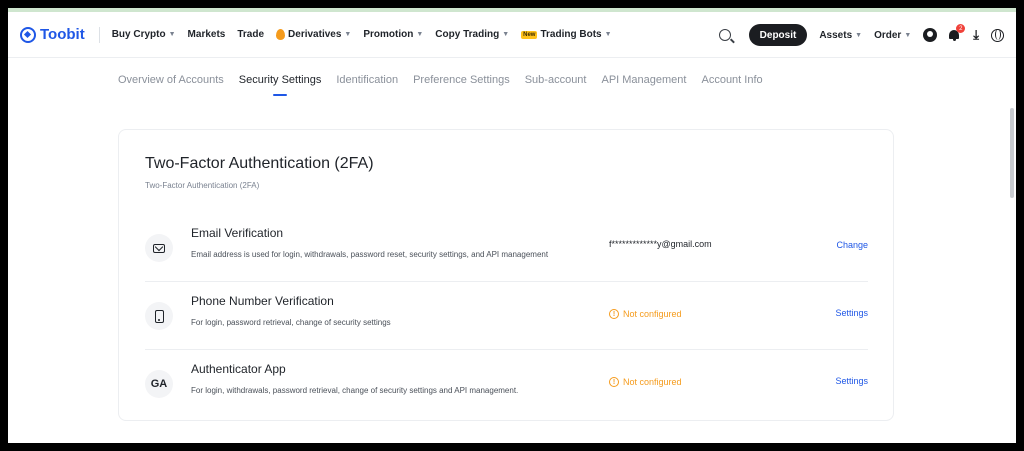 The width and height of the screenshot is (1024, 451). I want to click on nav-label: Derivatives, so click(315, 34).